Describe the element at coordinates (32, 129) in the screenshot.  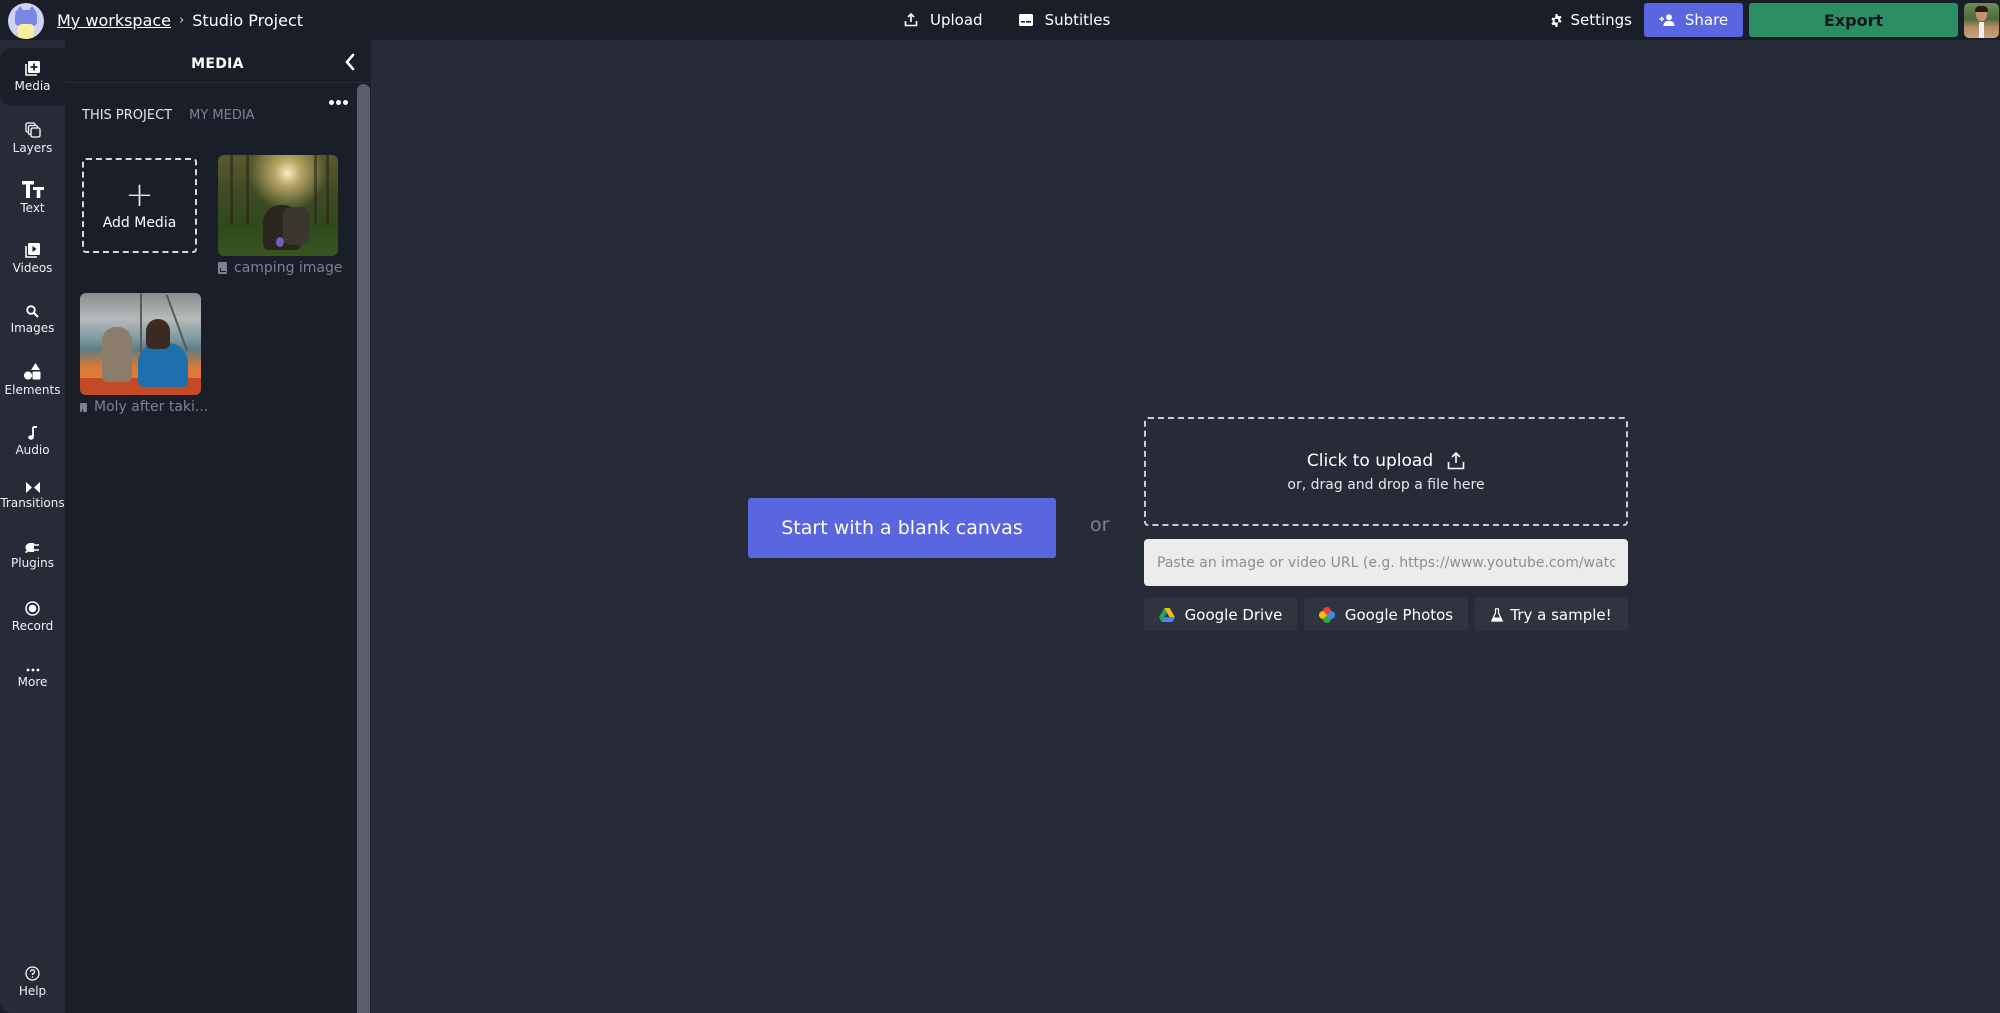
I see `layers-icon` at that location.